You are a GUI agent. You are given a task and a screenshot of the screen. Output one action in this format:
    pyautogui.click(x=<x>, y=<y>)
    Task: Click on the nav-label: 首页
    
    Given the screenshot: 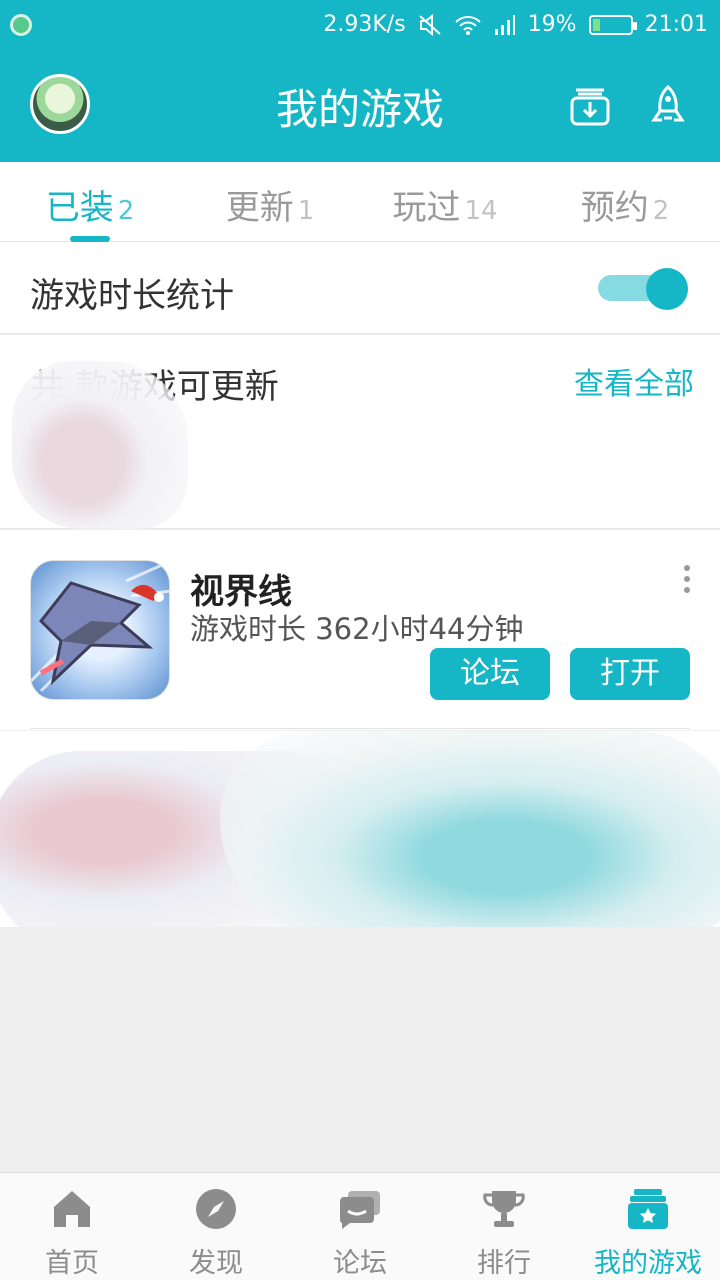 What is the action you would take?
    pyautogui.click(x=72, y=1263)
    